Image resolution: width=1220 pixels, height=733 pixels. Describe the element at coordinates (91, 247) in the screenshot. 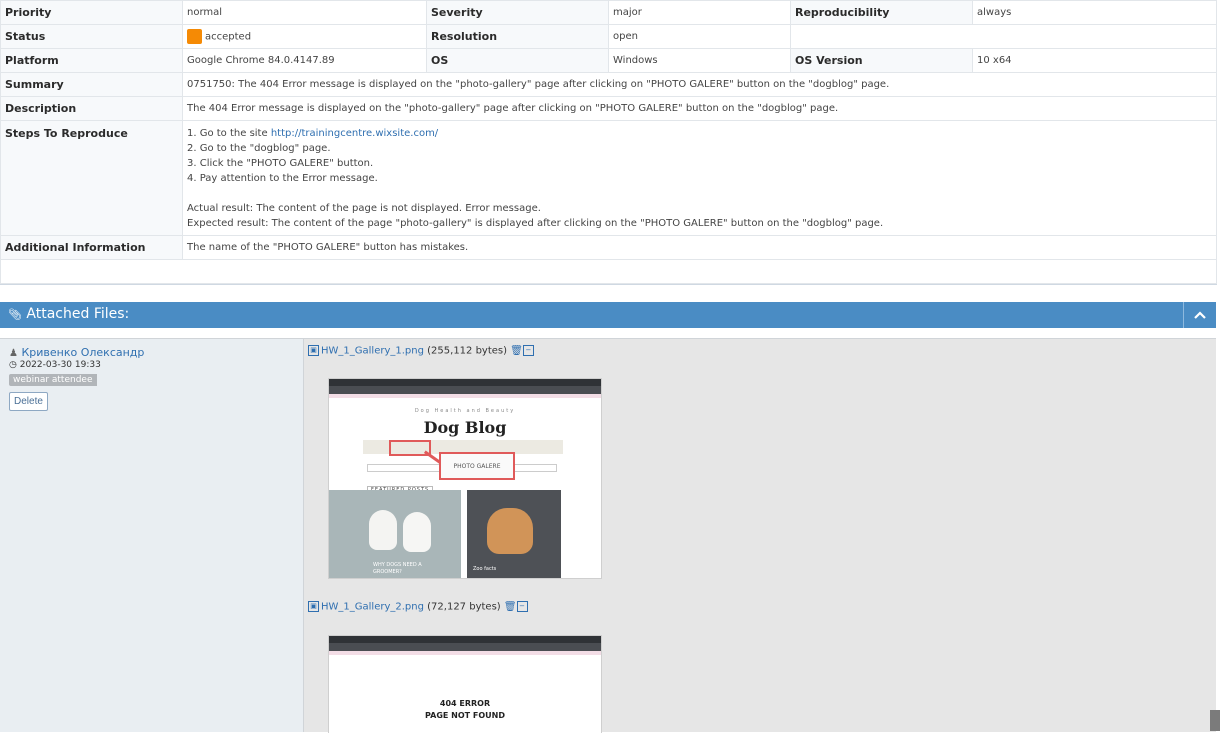

I see `additional-label: Additional Information` at that location.